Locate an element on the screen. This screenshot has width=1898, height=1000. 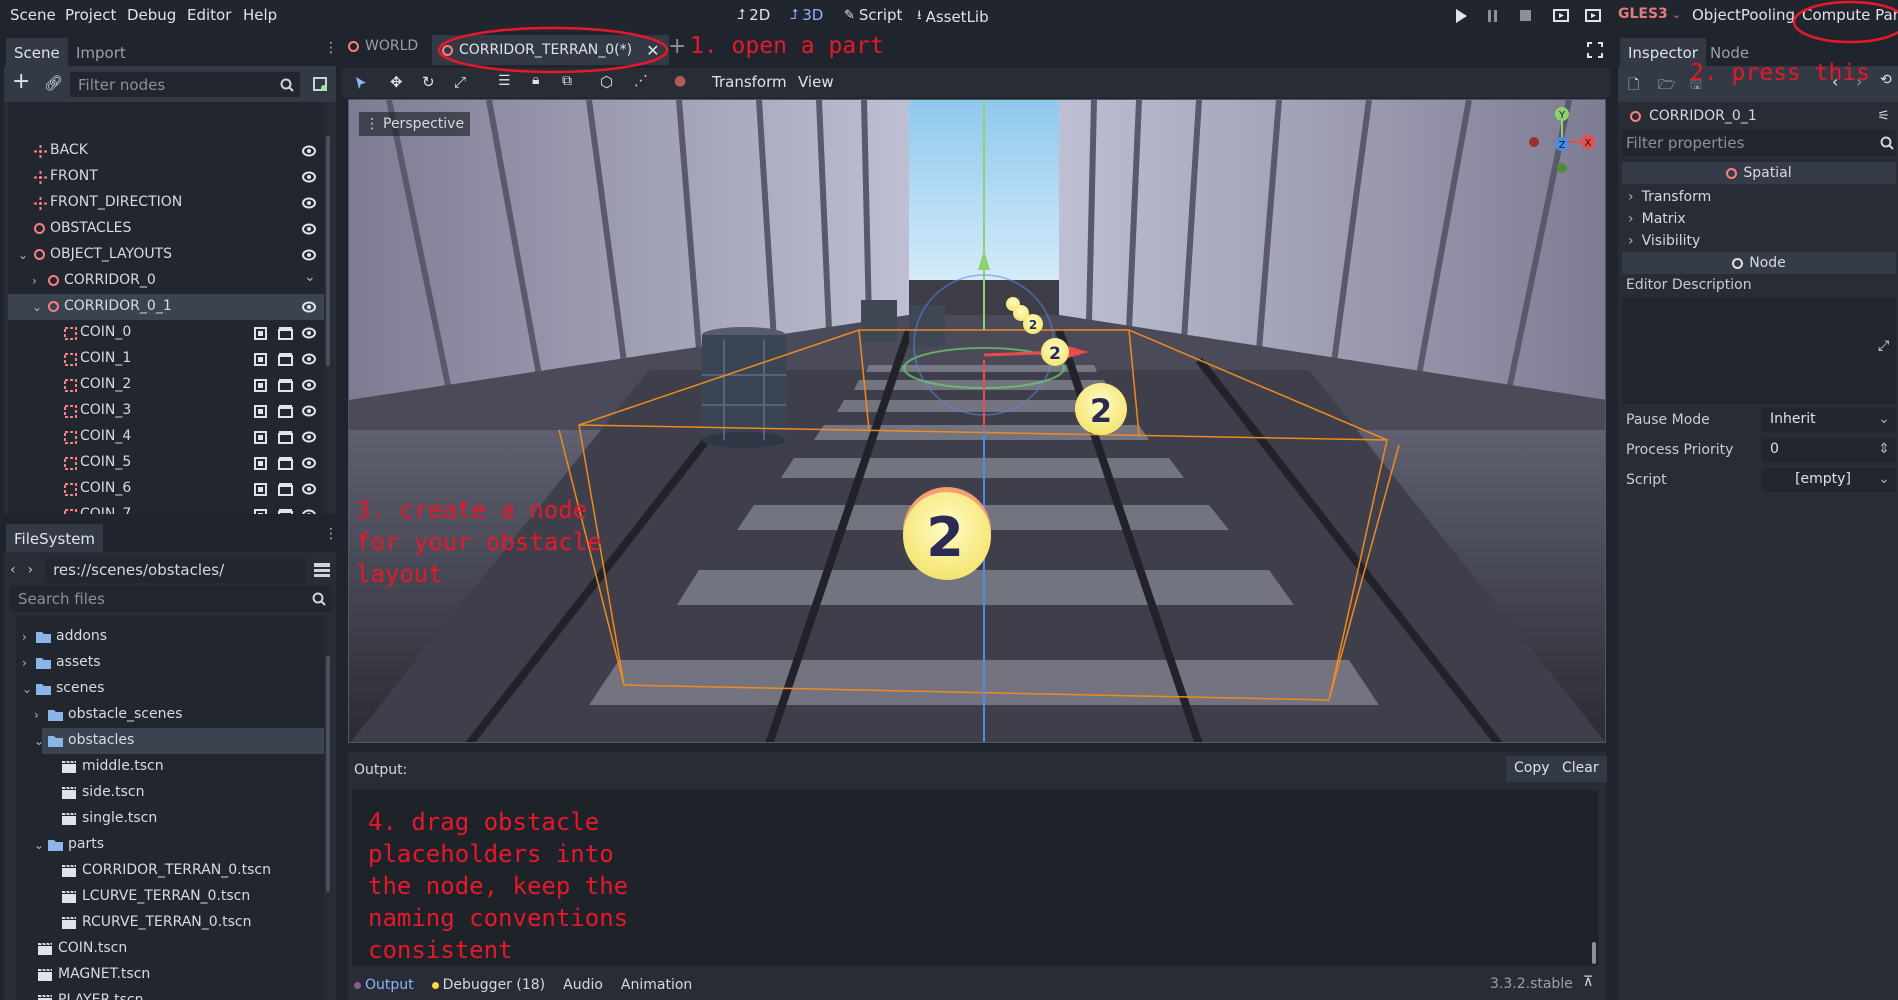
mode-3d-button: ⮥ 3D is located at coordinates (806, 15).